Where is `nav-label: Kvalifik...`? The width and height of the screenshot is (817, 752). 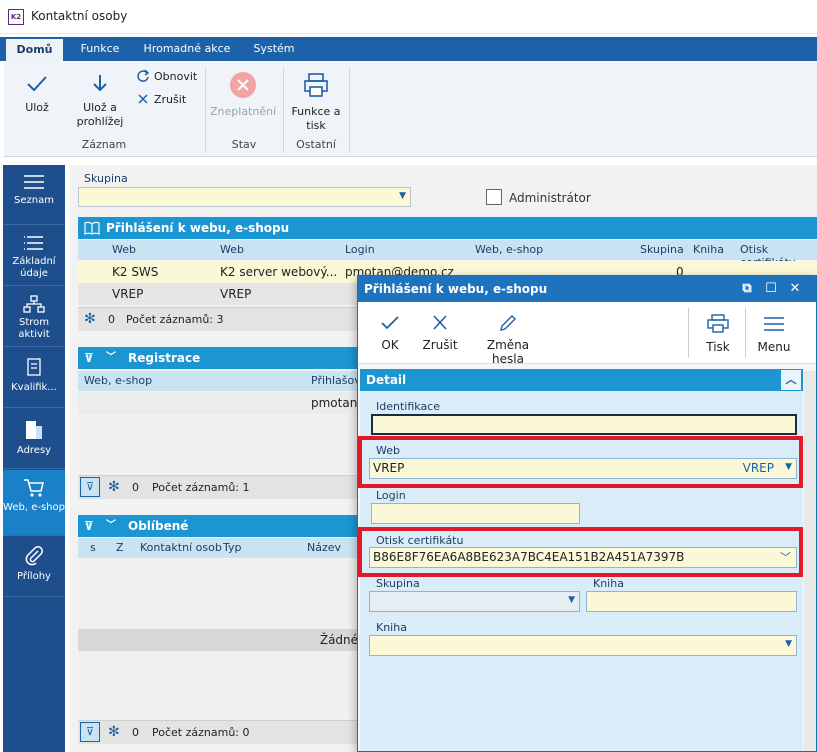 nav-label: Kvalifik... is located at coordinates (34, 387).